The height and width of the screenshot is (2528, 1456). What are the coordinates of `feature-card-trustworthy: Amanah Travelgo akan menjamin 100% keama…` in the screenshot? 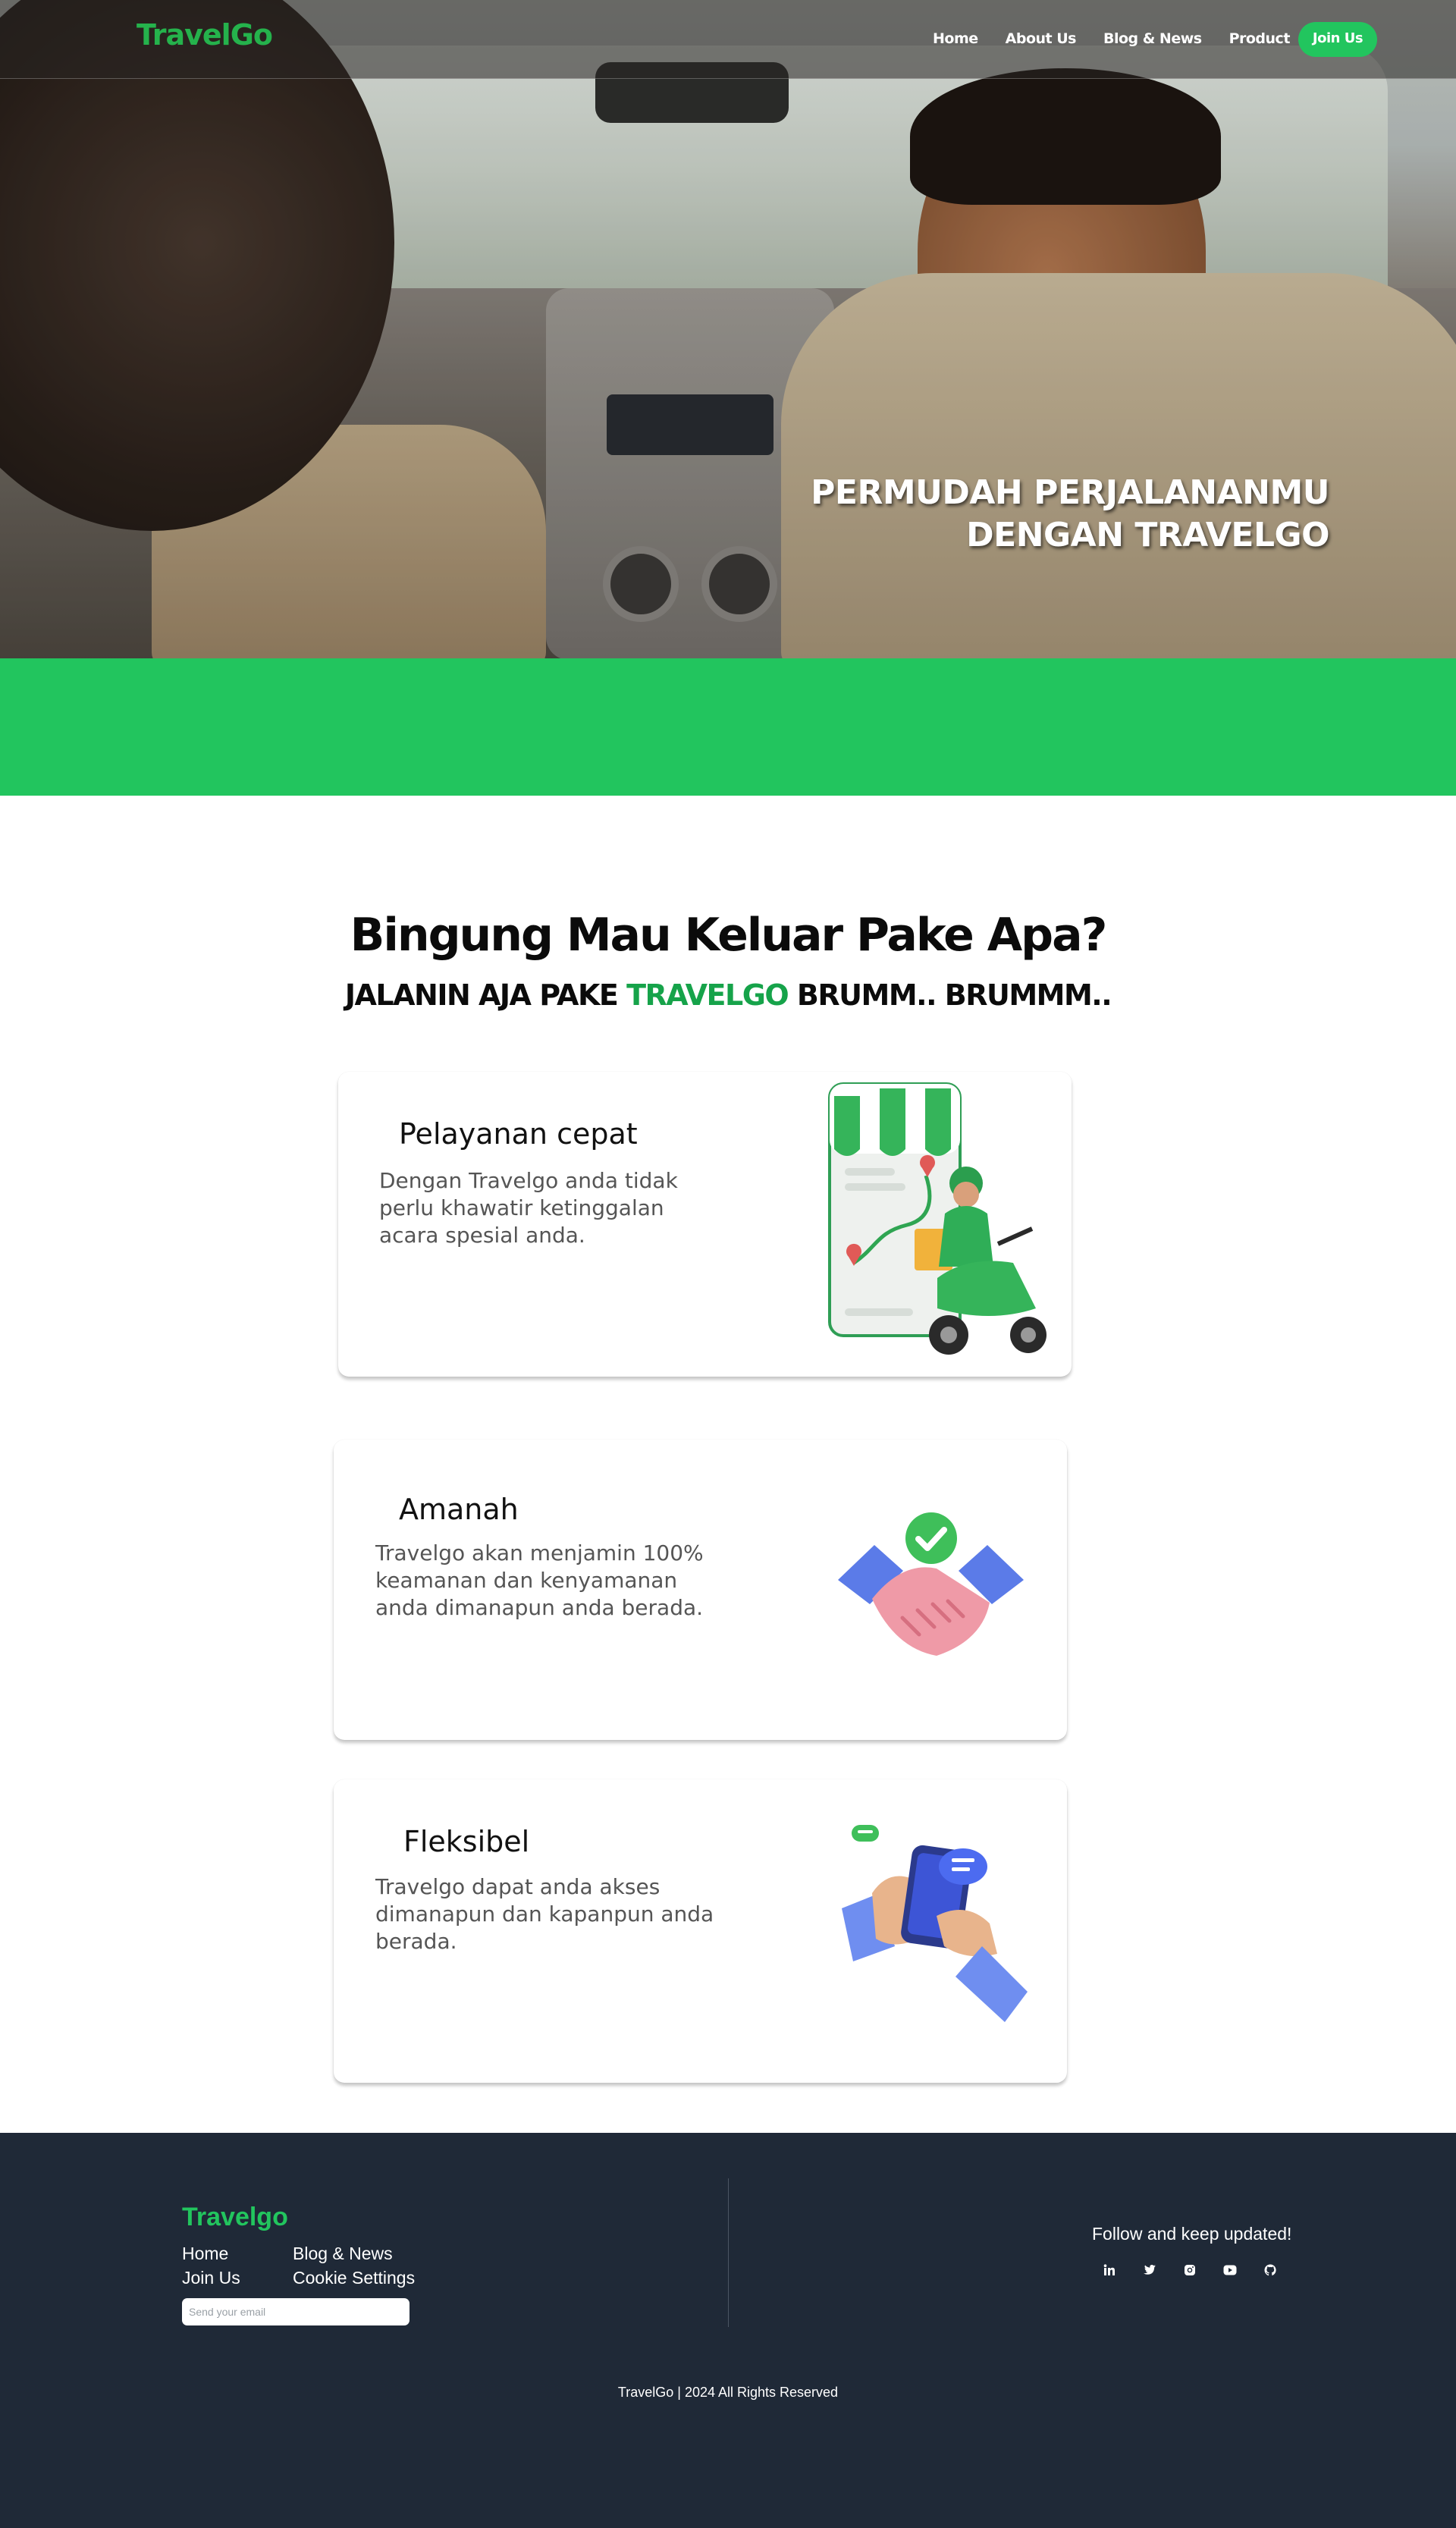 It's located at (700, 1590).